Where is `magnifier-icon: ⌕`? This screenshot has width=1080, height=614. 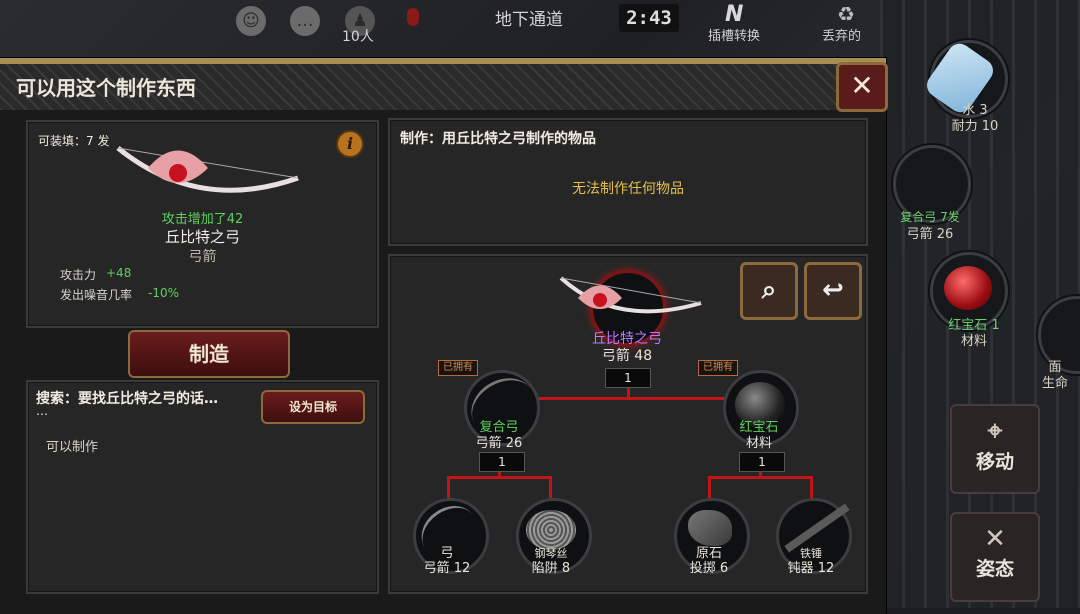
magnifier-icon: ⌕ is located at coordinates (769, 290).